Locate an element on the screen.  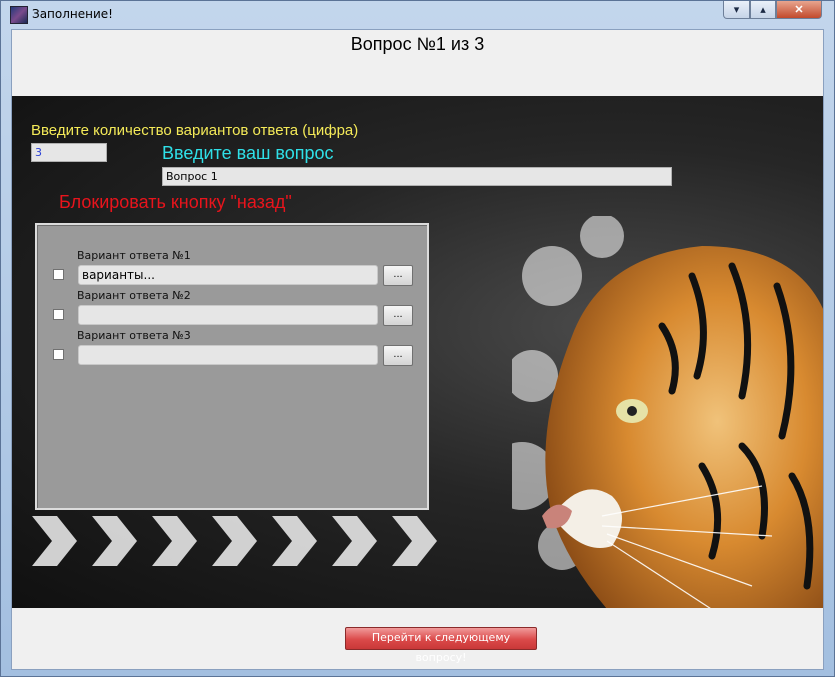
header: Вопрос №1 из 3 is located at coordinates (417, 63).